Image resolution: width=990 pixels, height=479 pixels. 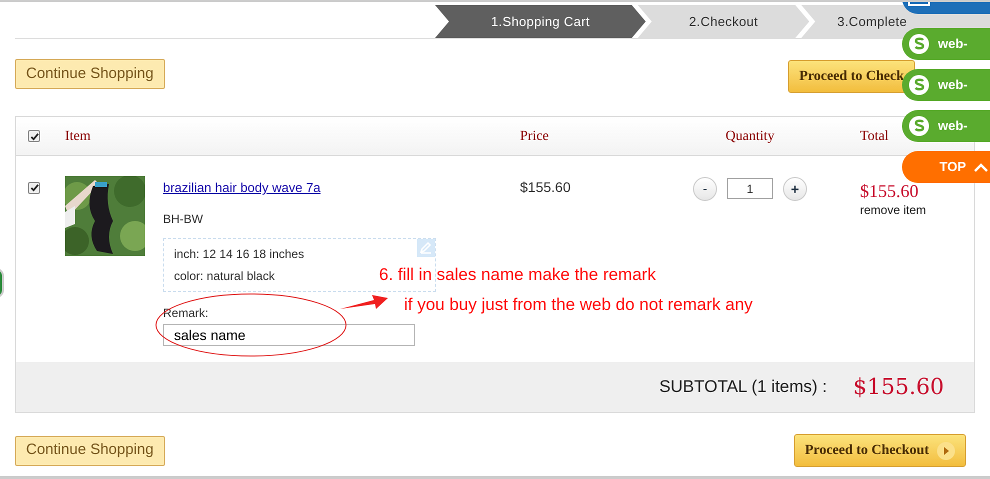 What do you see at coordinates (578, 305) in the screenshot?
I see `annotation-text: if you buy just from the web do not remark any` at bounding box center [578, 305].